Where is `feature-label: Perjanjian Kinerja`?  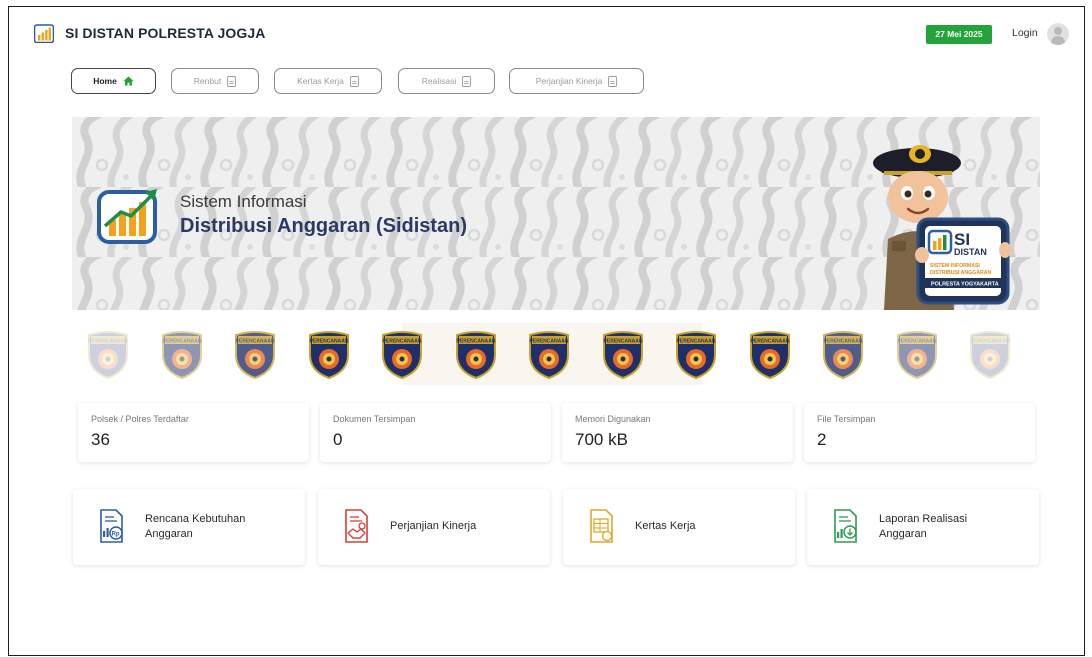 feature-label: Perjanjian Kinerja is located at coordinates (433, 527).